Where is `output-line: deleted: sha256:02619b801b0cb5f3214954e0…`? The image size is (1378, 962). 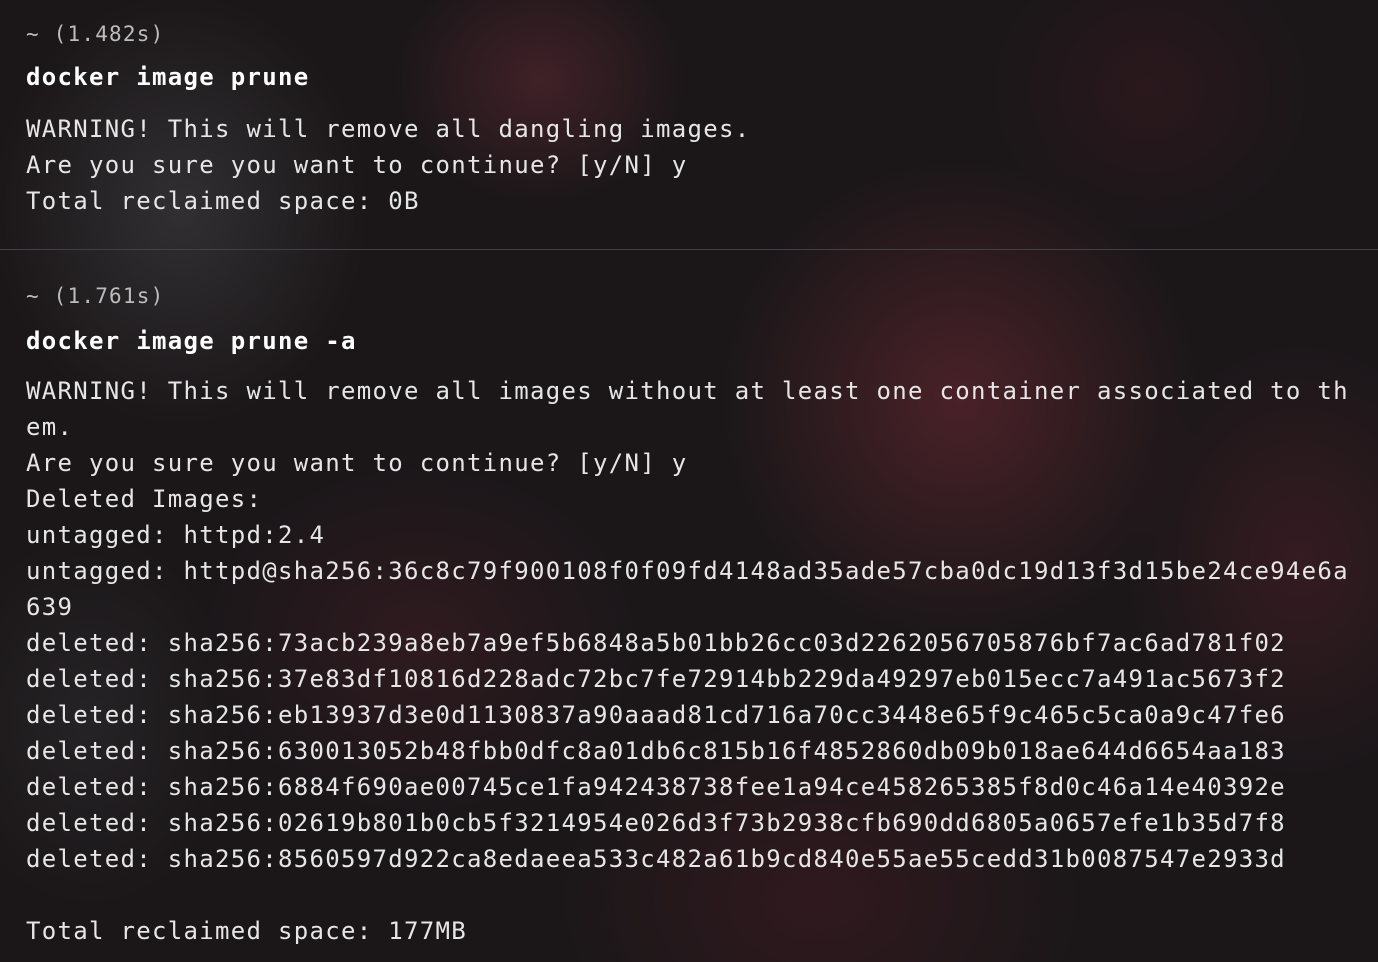
output-line: deleted: sha256:02619b801b0cb5f3214954e0… is located at coordinates (656, 823).